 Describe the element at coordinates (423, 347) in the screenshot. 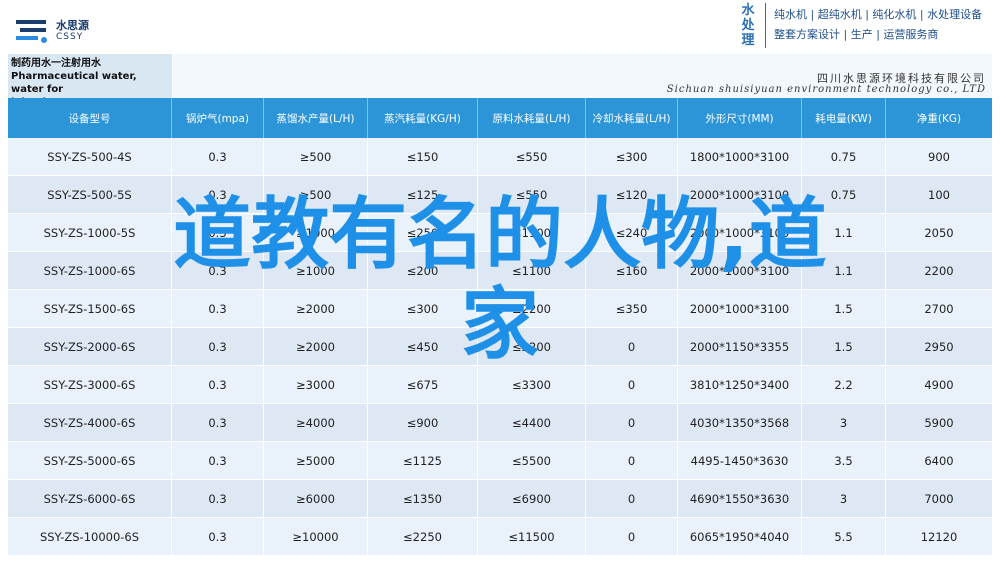

I see `table-cell: ≤450` at that location.